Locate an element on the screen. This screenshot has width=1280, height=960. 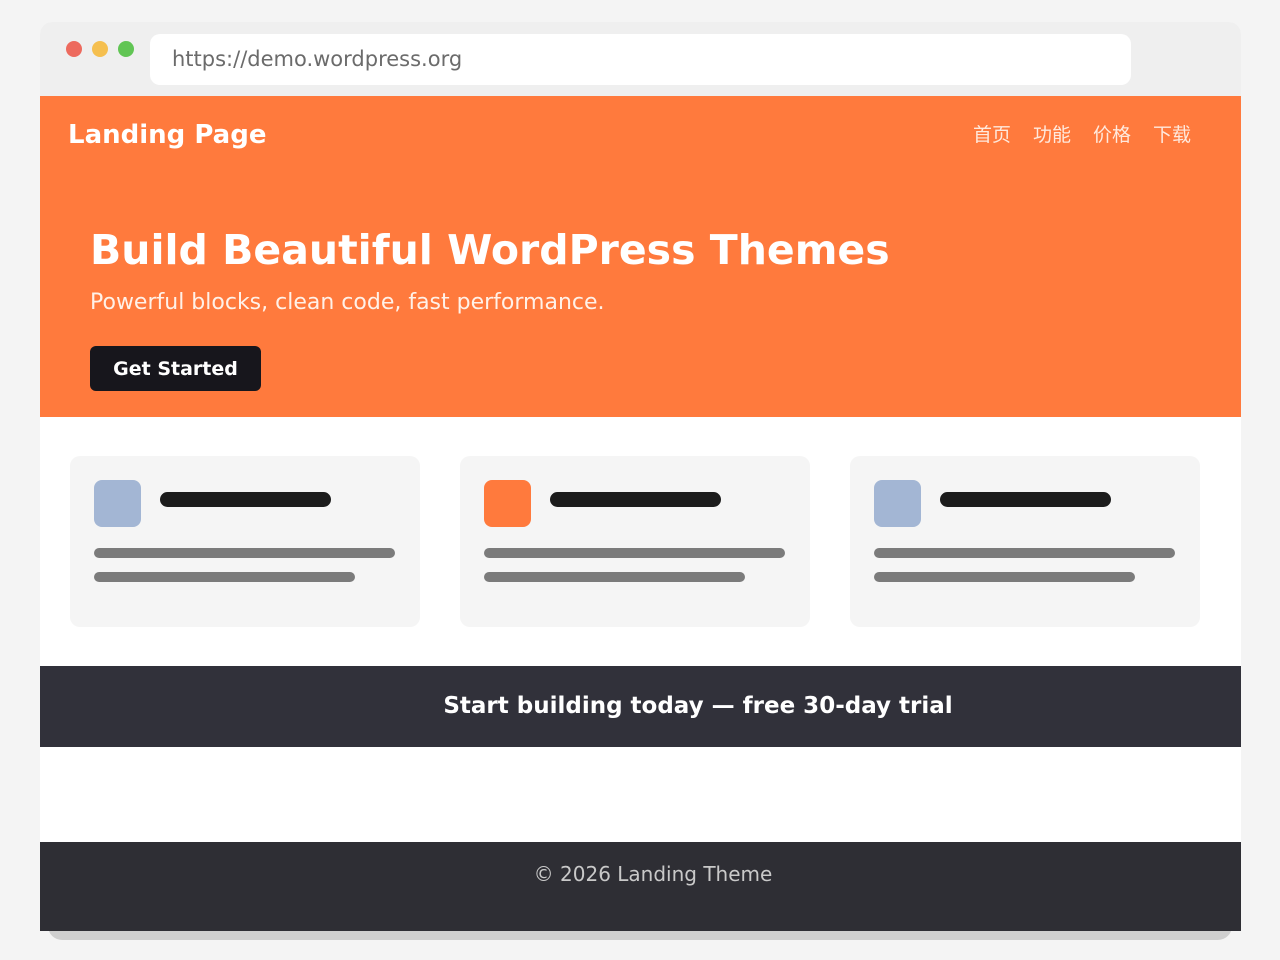
minimize-window-icon is located at coordinates (100, 49).